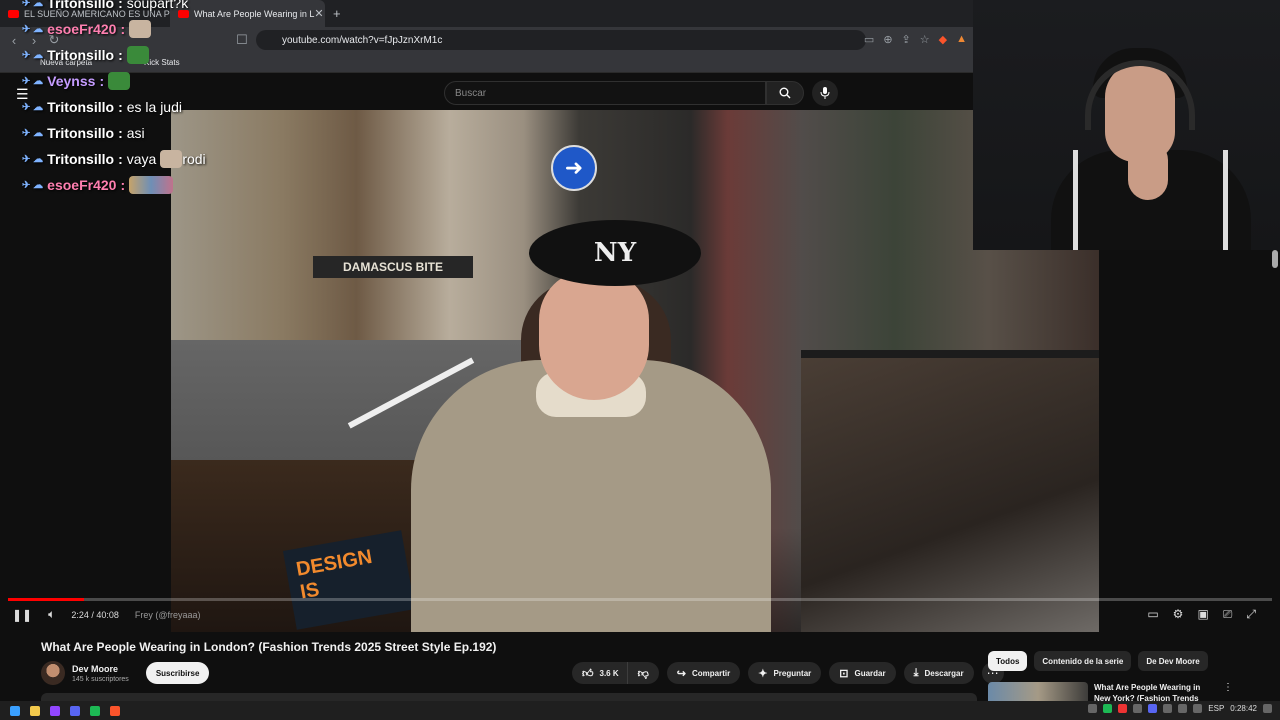 Image resolution: width=1280 pixels, height=720 pixels. What do you see at coordinates (35, 710) in the screenshot?
I see `file-explorer-icon` at bounding box center [35, 710].